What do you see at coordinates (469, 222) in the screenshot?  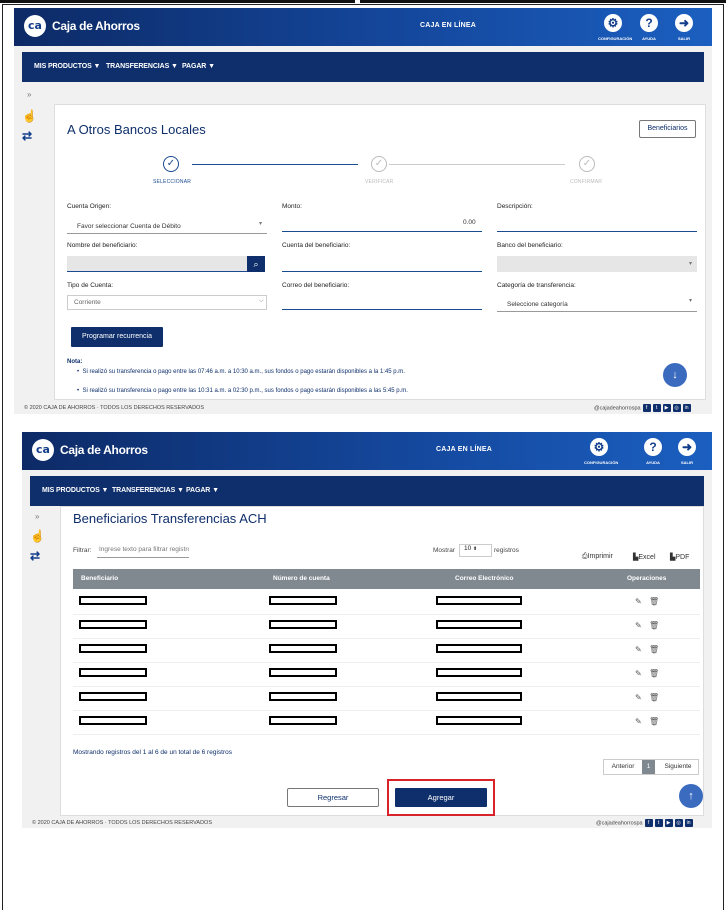 I see `amount-input: 0.00` at bounding box center [469, 222].